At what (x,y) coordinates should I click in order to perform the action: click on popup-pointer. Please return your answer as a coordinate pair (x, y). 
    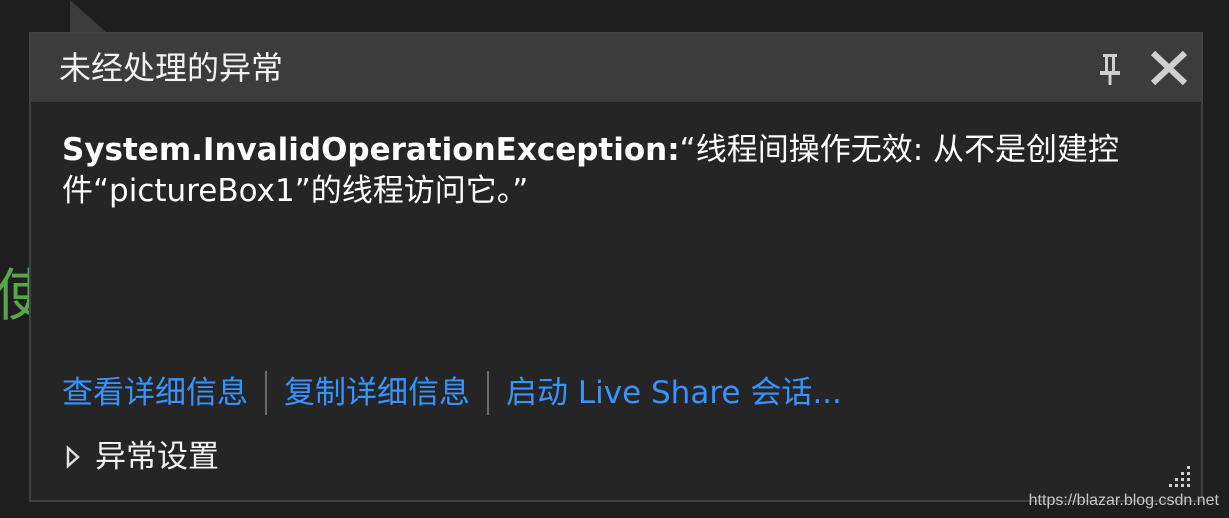
    Looking at the image, I should click on (88, 16).